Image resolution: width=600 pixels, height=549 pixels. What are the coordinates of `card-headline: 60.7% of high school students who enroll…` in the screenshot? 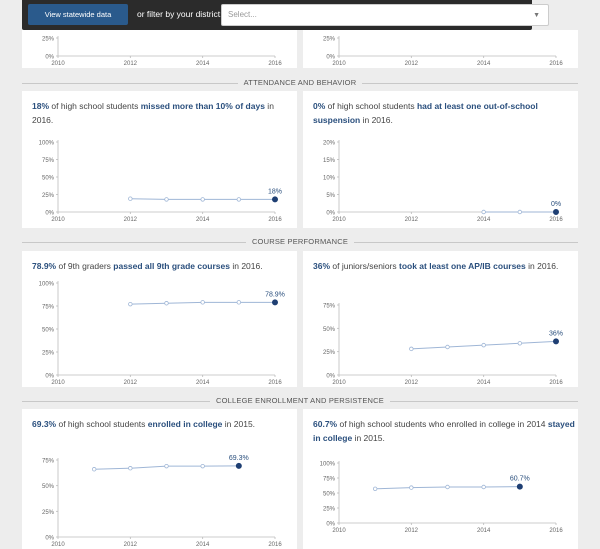 It's located at (444, 431).